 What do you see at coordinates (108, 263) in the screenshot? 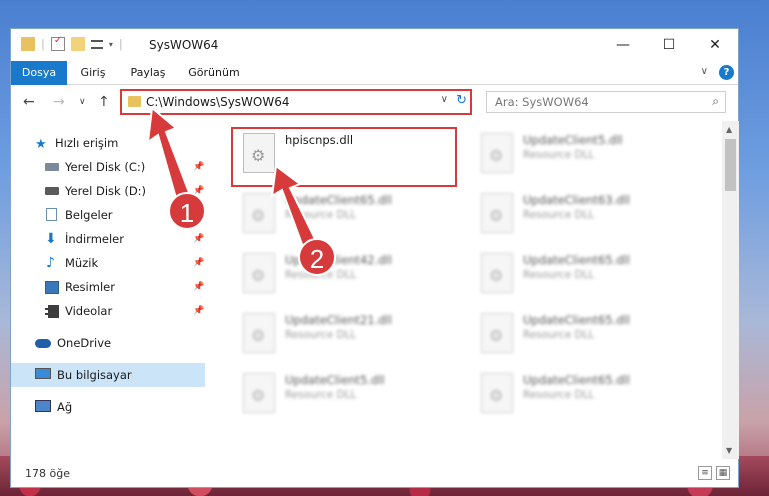
I see `sidebar-item-music: ♪ Müzik 📌` at bounding box center [108, 263].